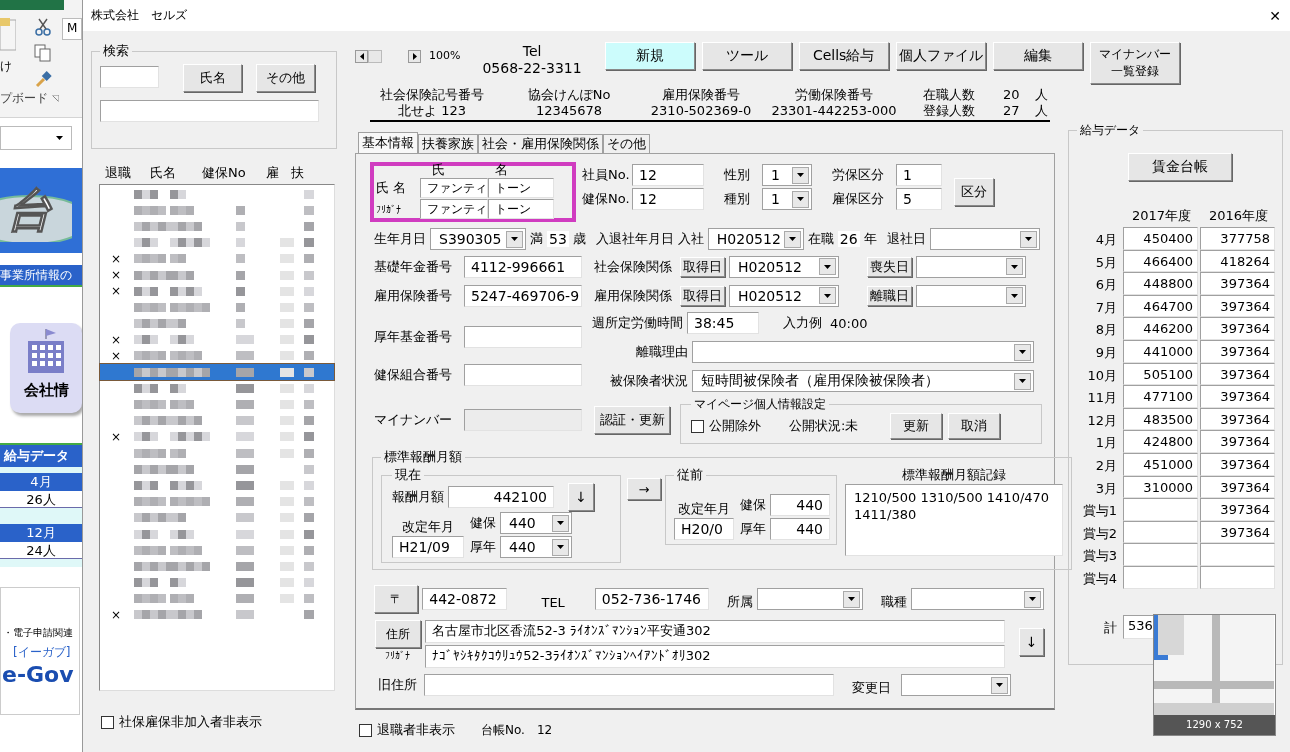 This screenshot has width=1290, height=752. What do you see at coordinates (1160, 464) in the screenshot?
I see `amount-field: 451000` at bounding box center [1160, 464].